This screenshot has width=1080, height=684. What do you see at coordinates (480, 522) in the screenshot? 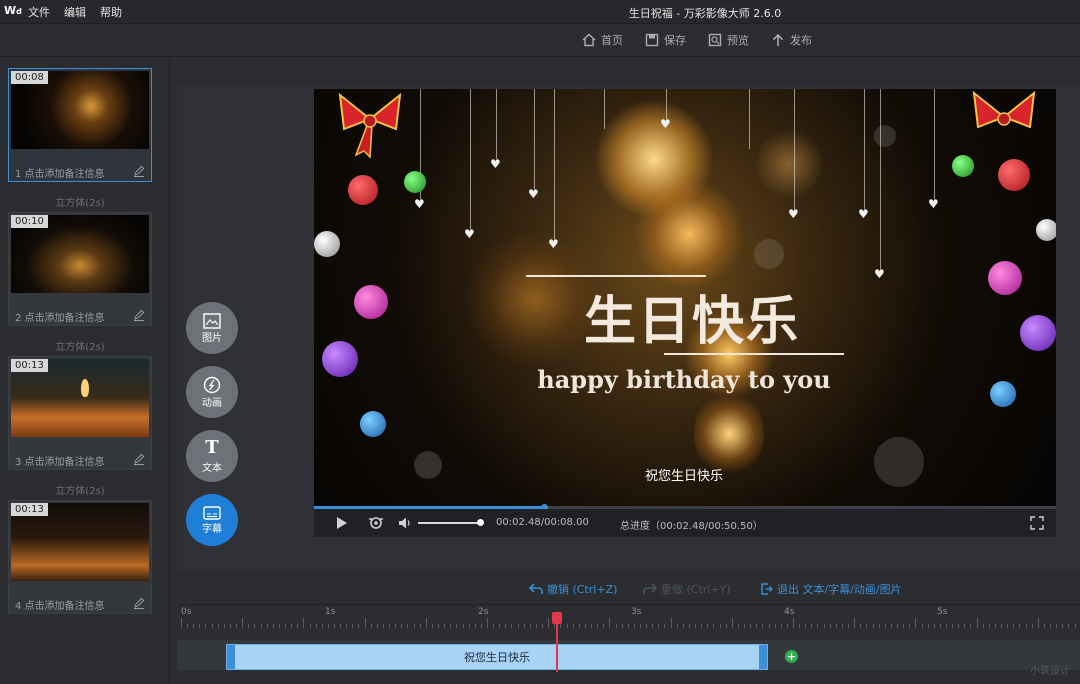
I see `volume-knob` at bounding box center [480, 522].